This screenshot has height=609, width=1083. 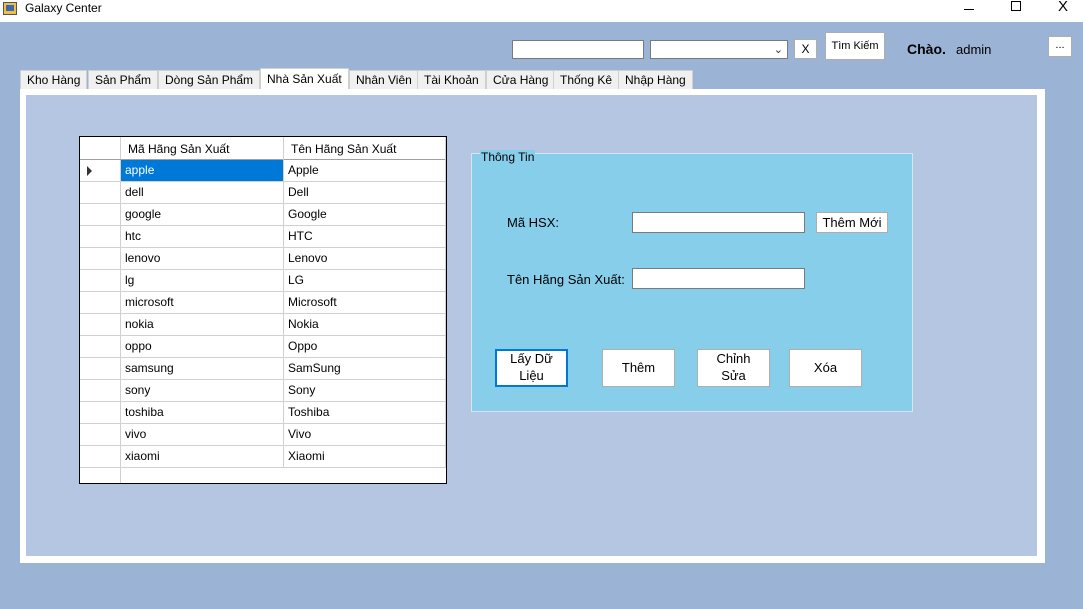 What do you see at coordinates (578, 49) in the screenshot?
I see `search-input` at bounding box center [578, 49].